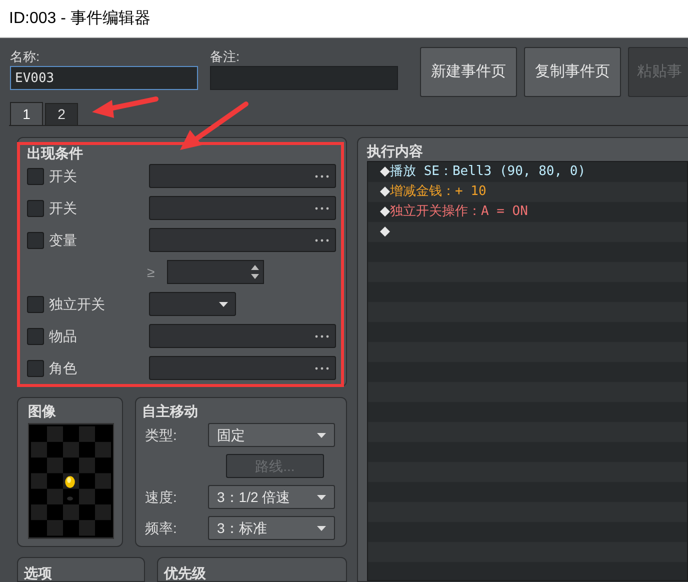 This screenshot has width=688, height=582. What do you see at coordinates (225, 57) in the screenshot?
I see `field-label: 备注:` at bounding box center [225, 57].